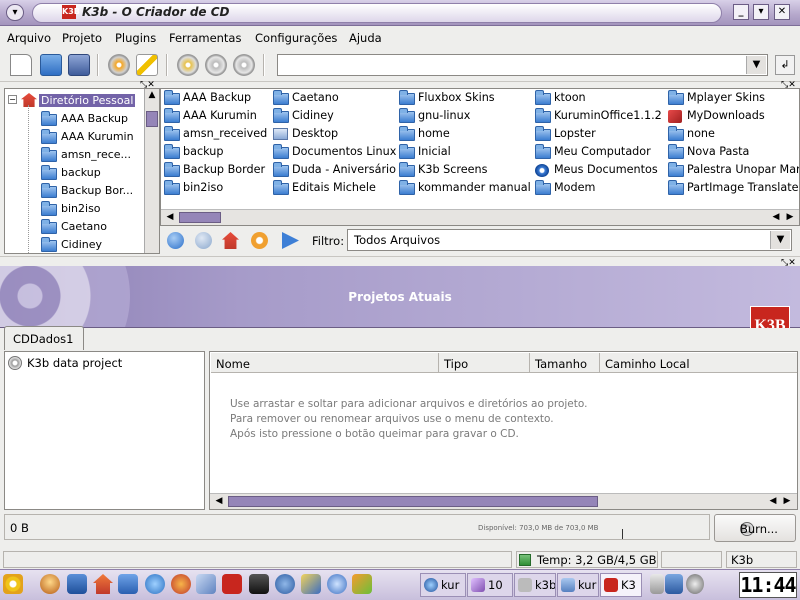 The height and width of the screenshot is (600, 800). Describe the element at coordinates (357, 527) in the screenshot. I see `project-size-bar` at that location.